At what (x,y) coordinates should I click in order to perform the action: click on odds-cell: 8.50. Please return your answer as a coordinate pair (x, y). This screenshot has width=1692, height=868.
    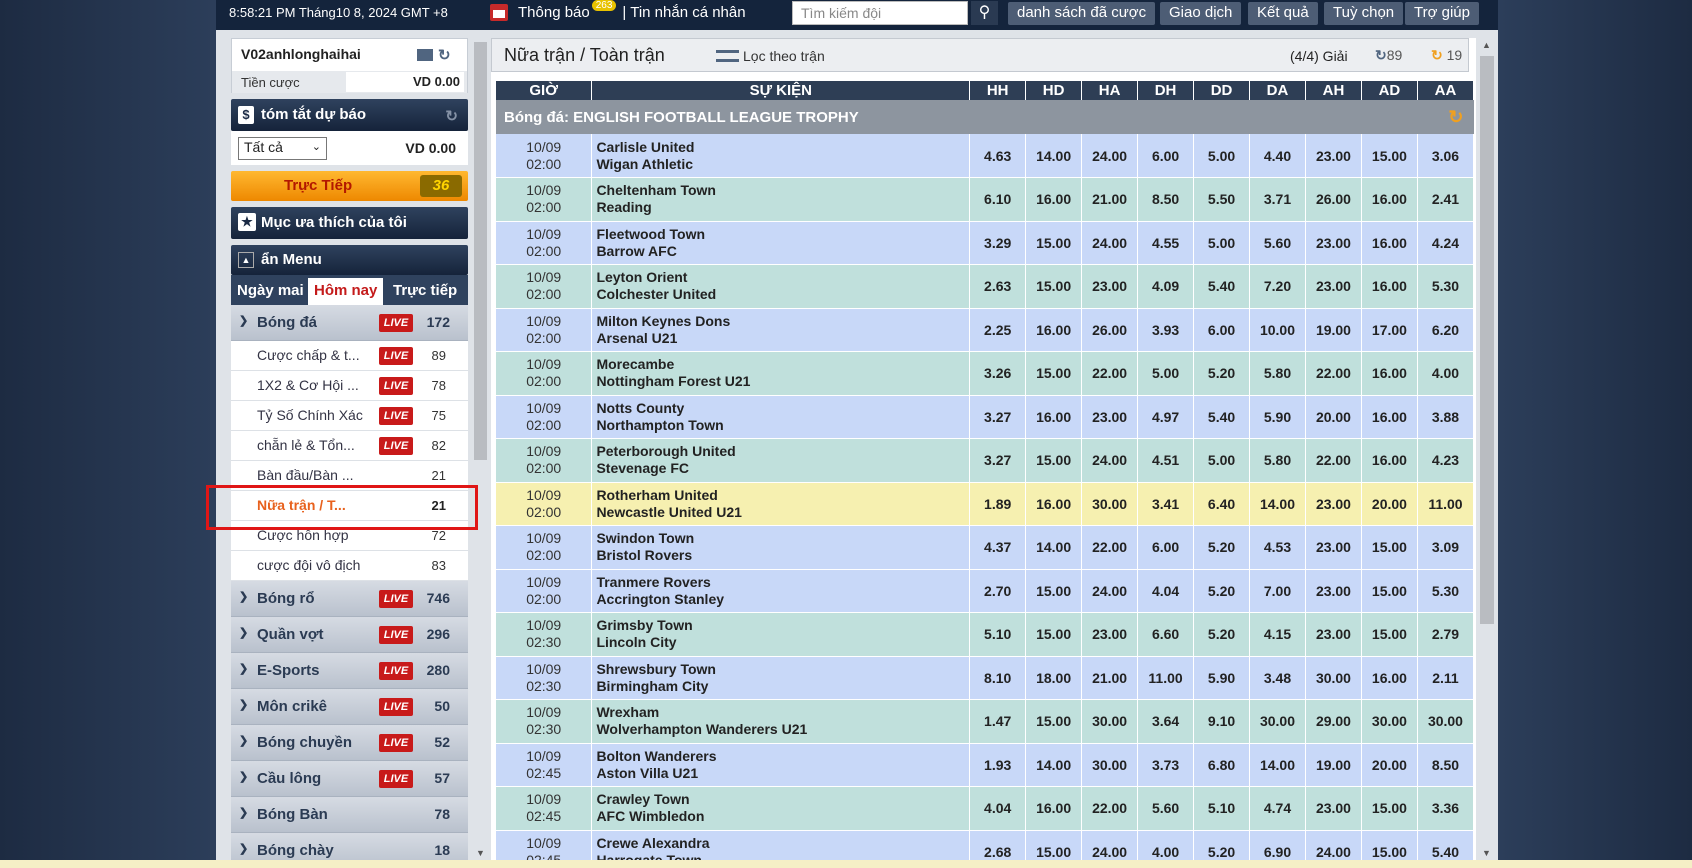
    Looking at the image, I should click on (1446, 765).